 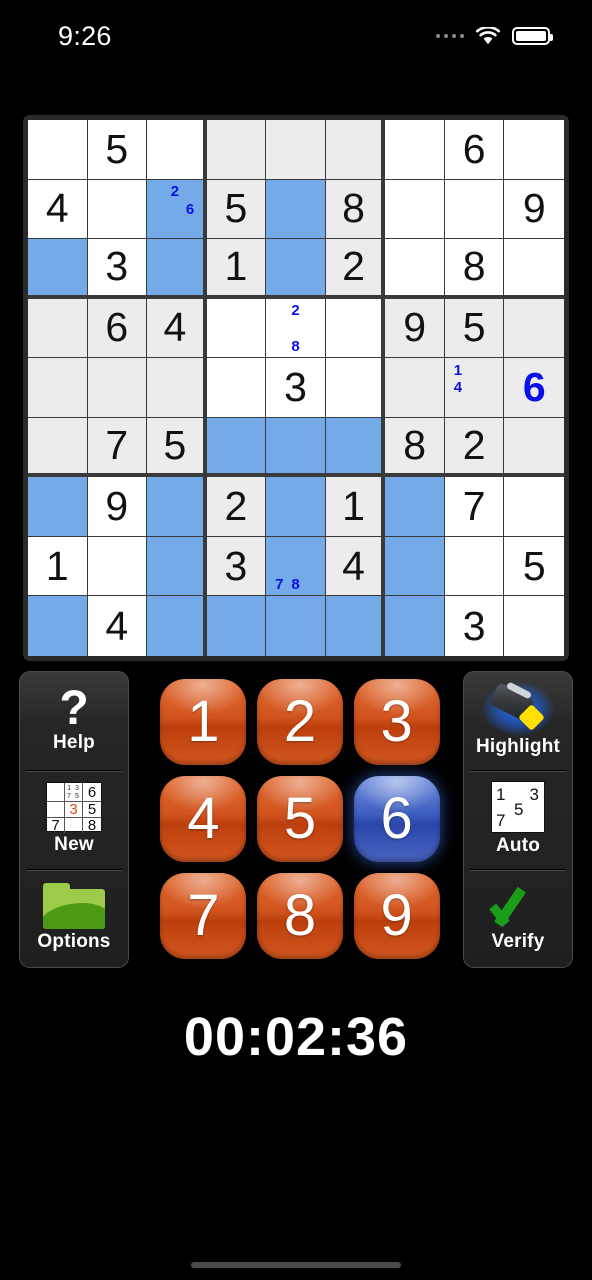 What do you see at coordinates (415, 269) in the screenshot?
I see `sudoku-cell-r3c7` at bounding box center [415, 269].